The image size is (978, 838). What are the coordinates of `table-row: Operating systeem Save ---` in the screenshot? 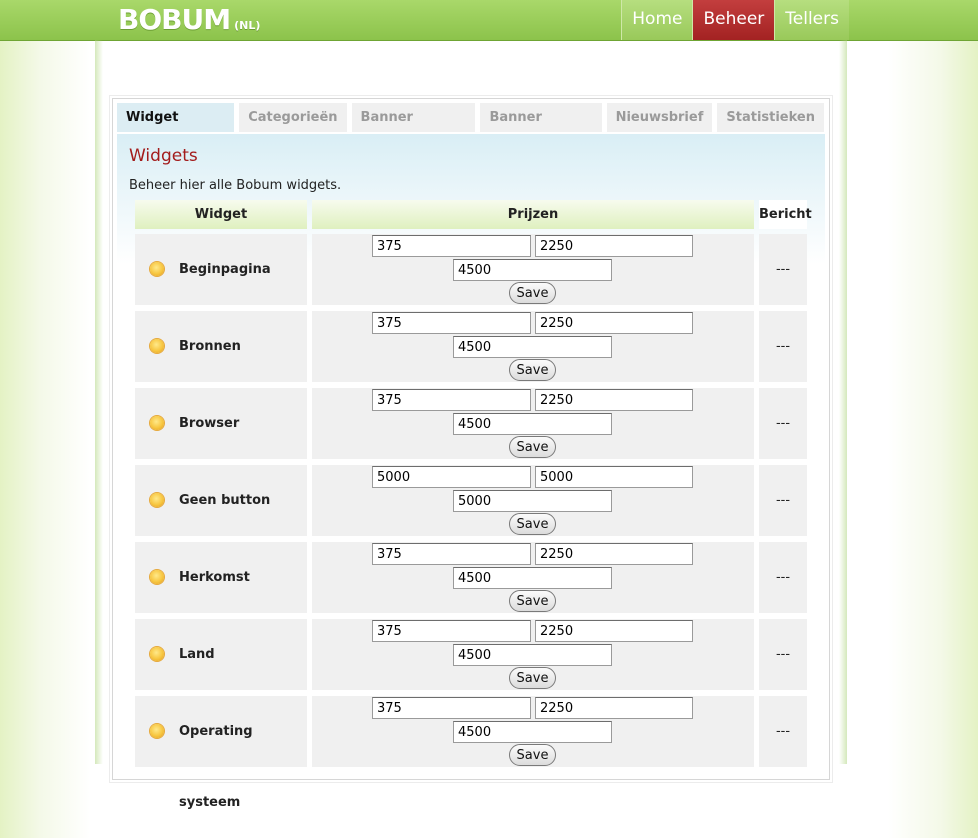 It's located at (471, 753).